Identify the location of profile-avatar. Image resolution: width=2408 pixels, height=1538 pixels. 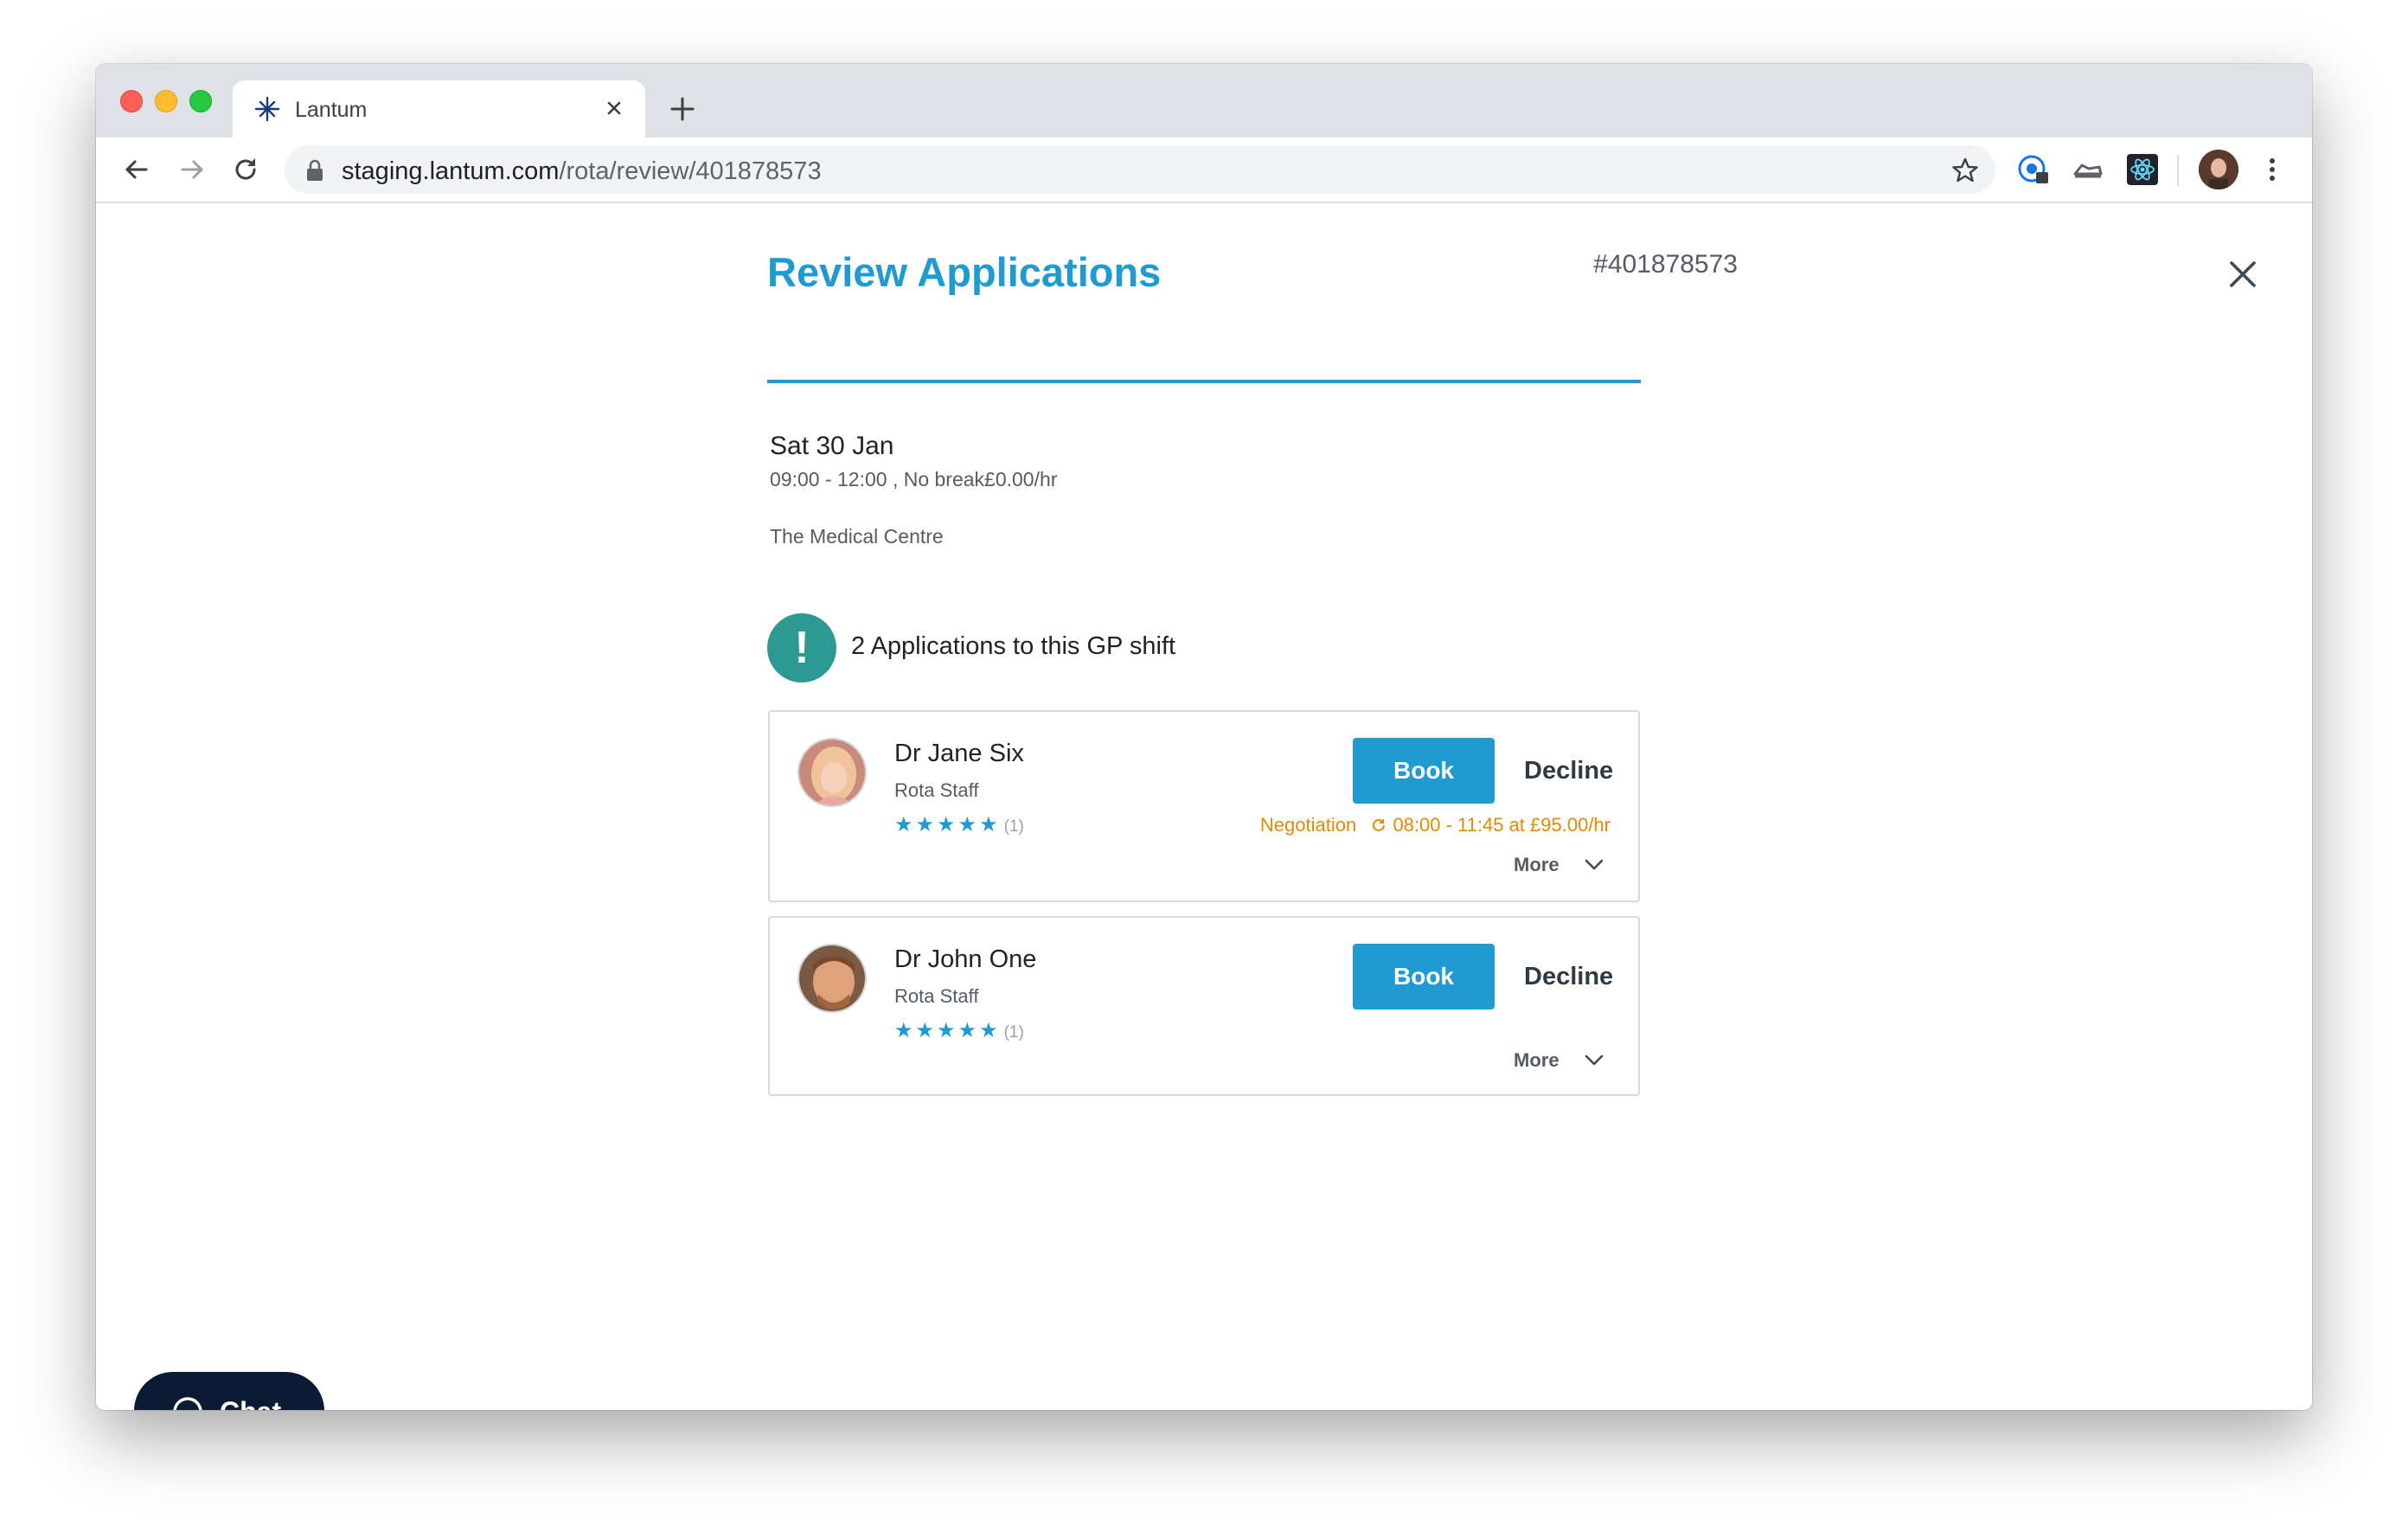
(2218, 170).